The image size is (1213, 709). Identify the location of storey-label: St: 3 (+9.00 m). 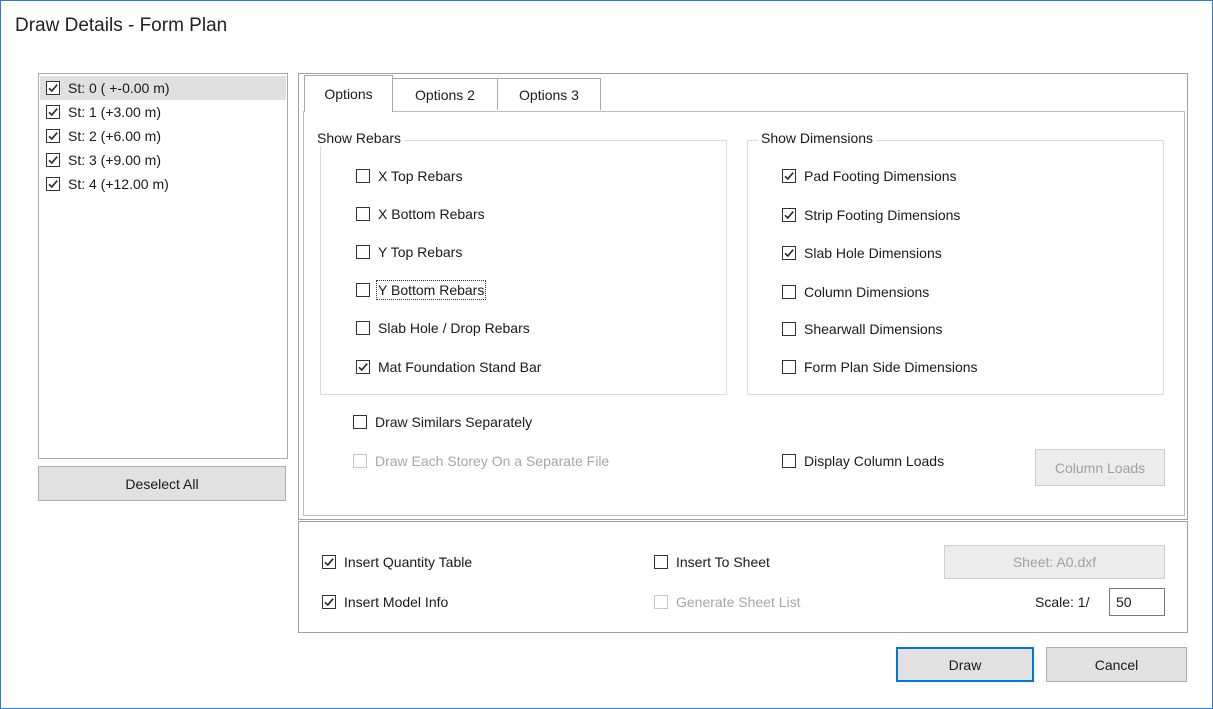
(114, 160).